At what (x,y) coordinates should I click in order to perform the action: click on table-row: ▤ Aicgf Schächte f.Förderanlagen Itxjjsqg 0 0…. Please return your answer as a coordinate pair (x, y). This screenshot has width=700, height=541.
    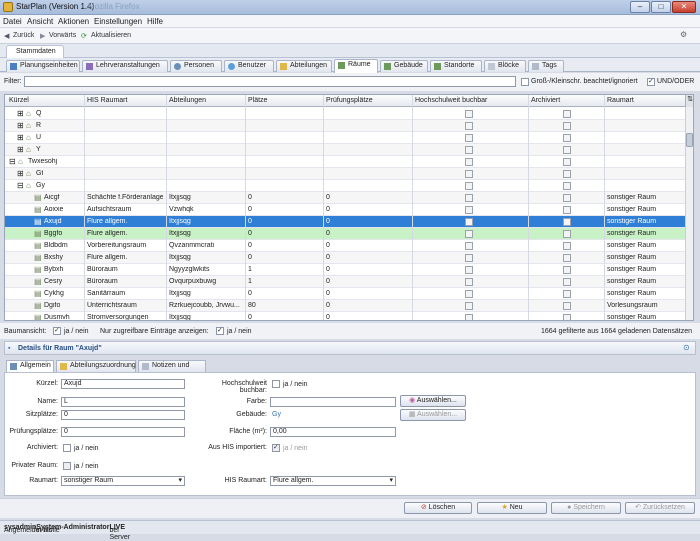
    Looking at the image, I should click on (345, 198).